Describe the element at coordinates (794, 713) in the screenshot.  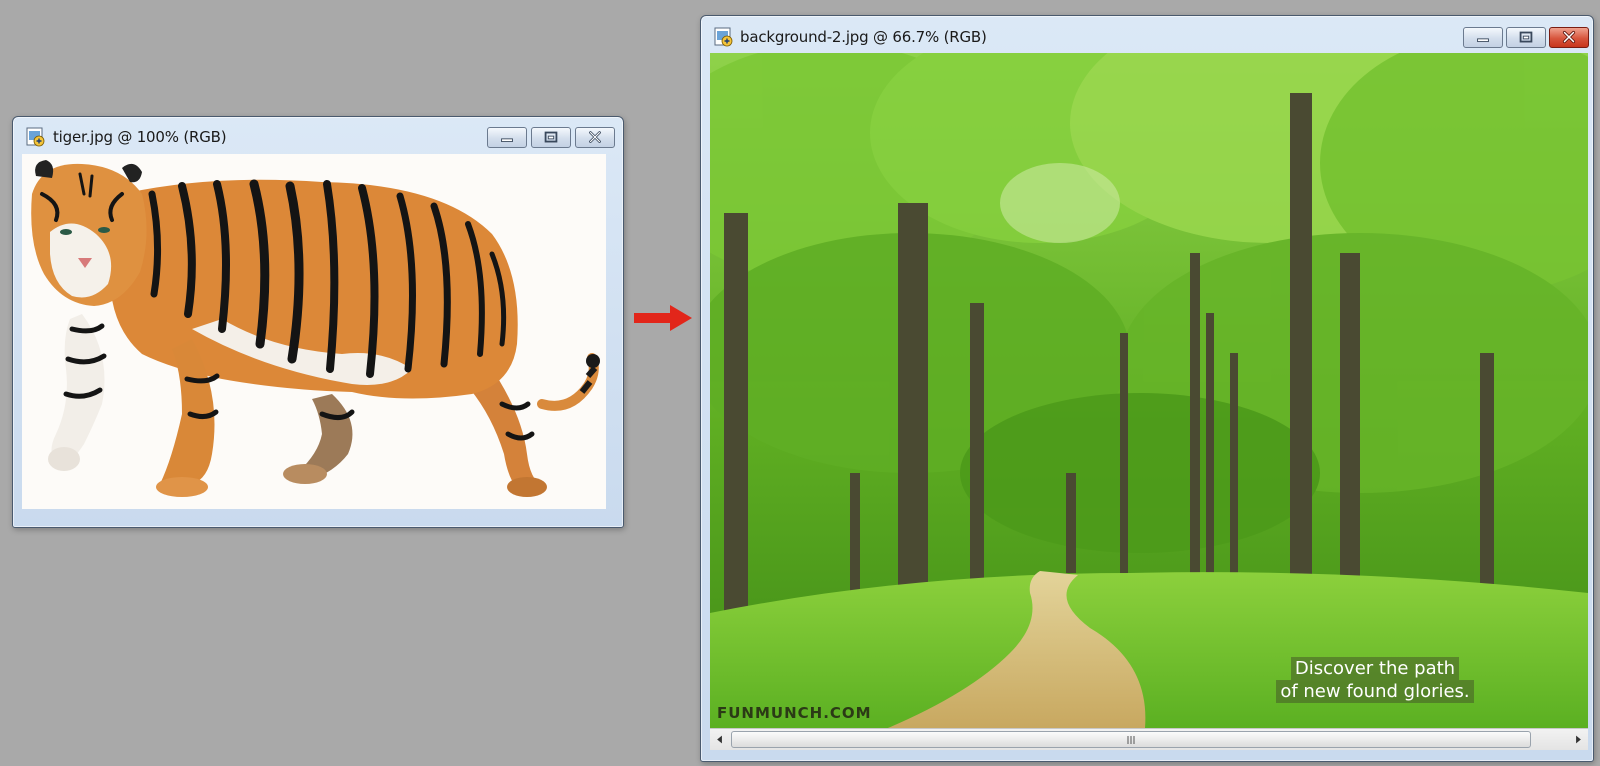
I see `image-watermark: FUNMUNCH.COM` at that location.